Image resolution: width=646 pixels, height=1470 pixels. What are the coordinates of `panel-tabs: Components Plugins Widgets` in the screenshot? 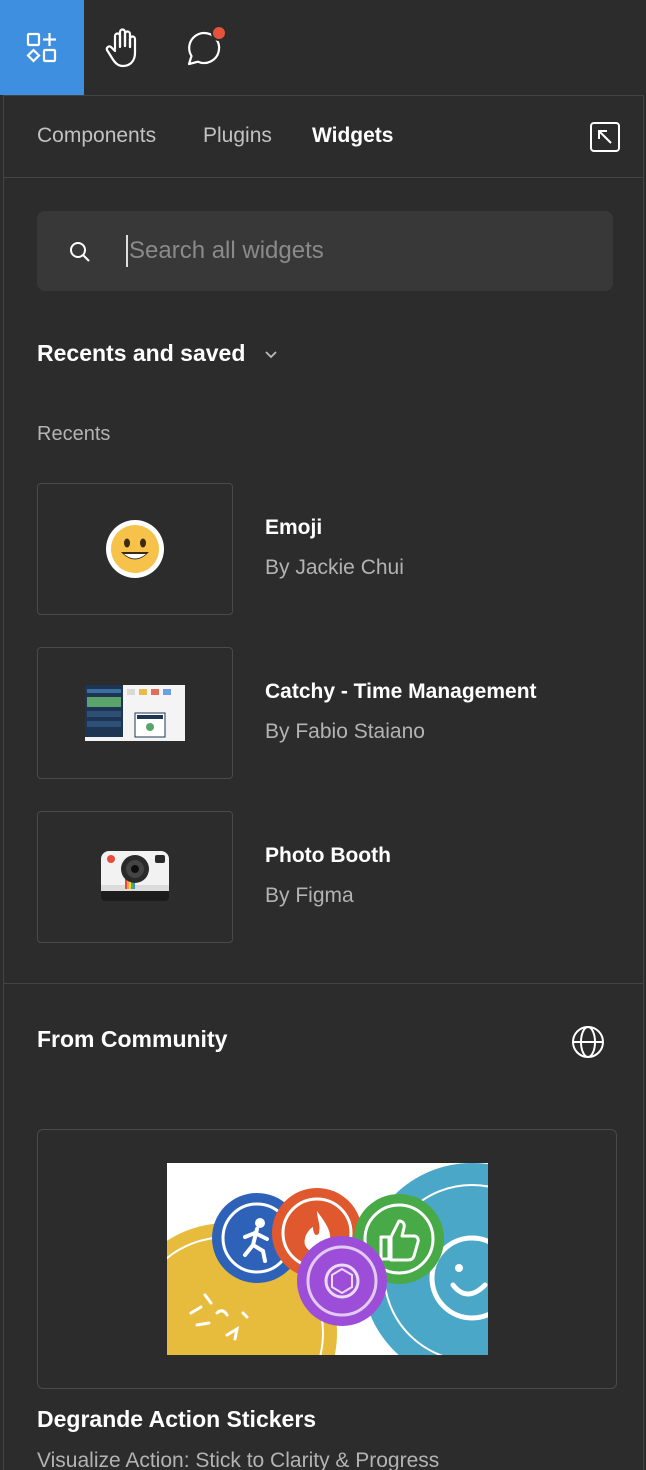 It's located at (323, 137).